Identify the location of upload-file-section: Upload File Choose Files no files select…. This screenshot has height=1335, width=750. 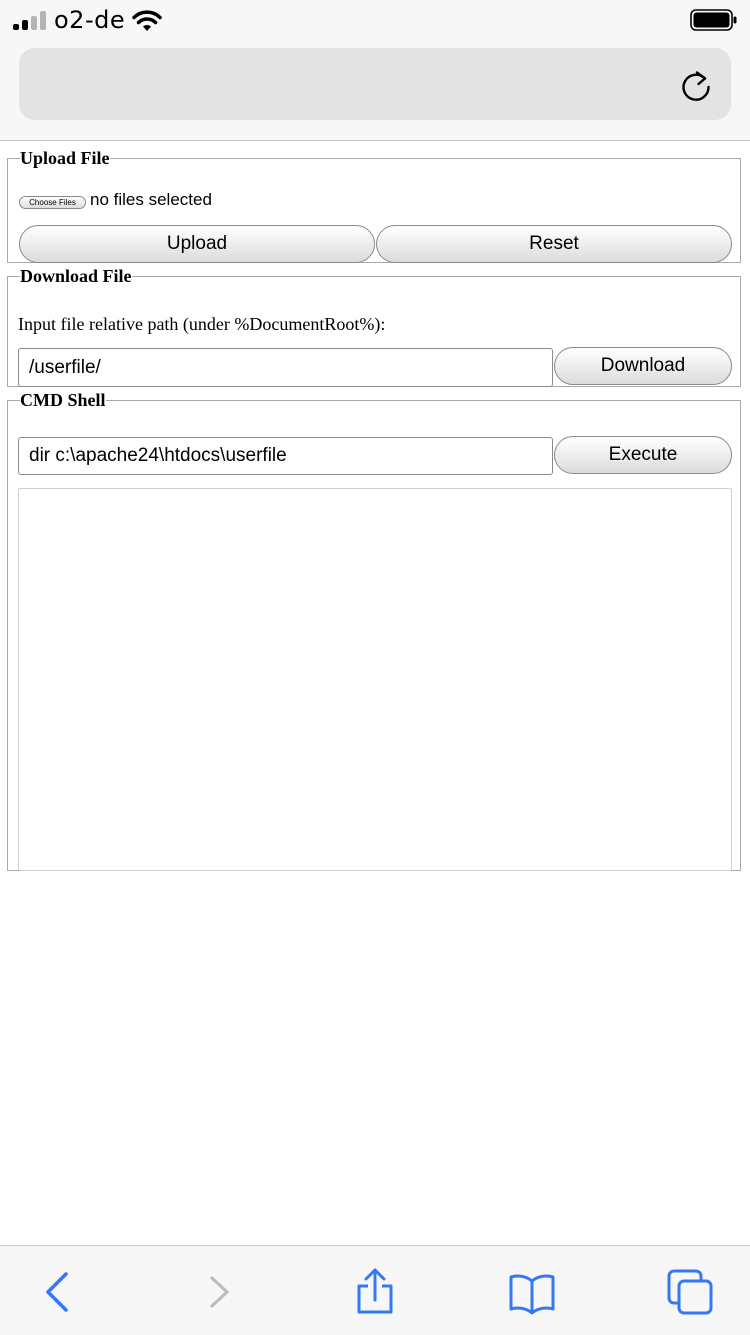
(374, 205).